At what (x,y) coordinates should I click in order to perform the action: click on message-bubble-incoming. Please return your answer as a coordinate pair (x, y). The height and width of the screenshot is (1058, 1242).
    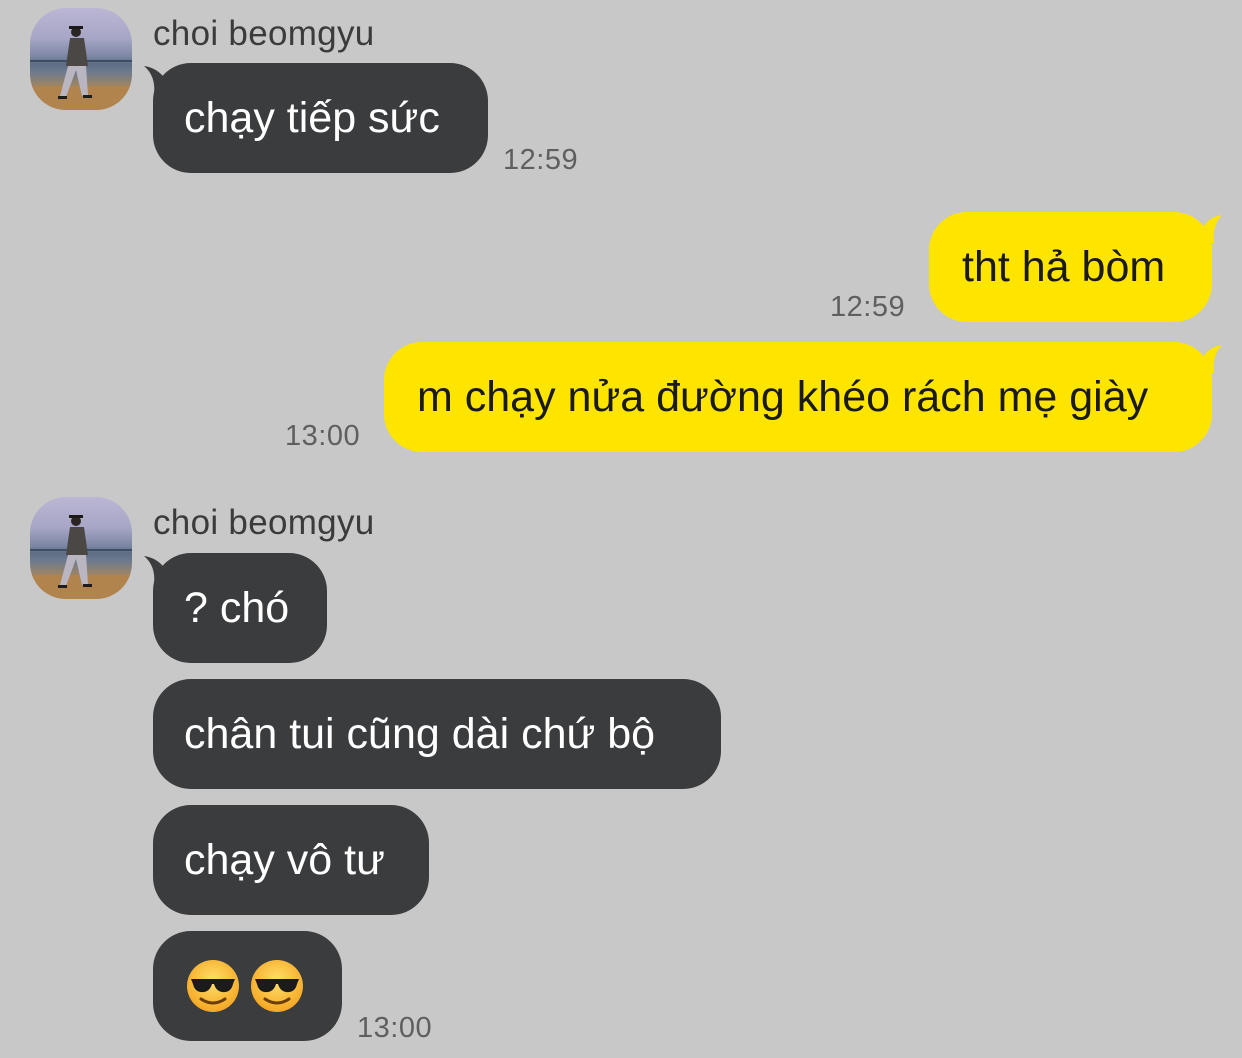
    Looking at the image, I should click on (247, 986).